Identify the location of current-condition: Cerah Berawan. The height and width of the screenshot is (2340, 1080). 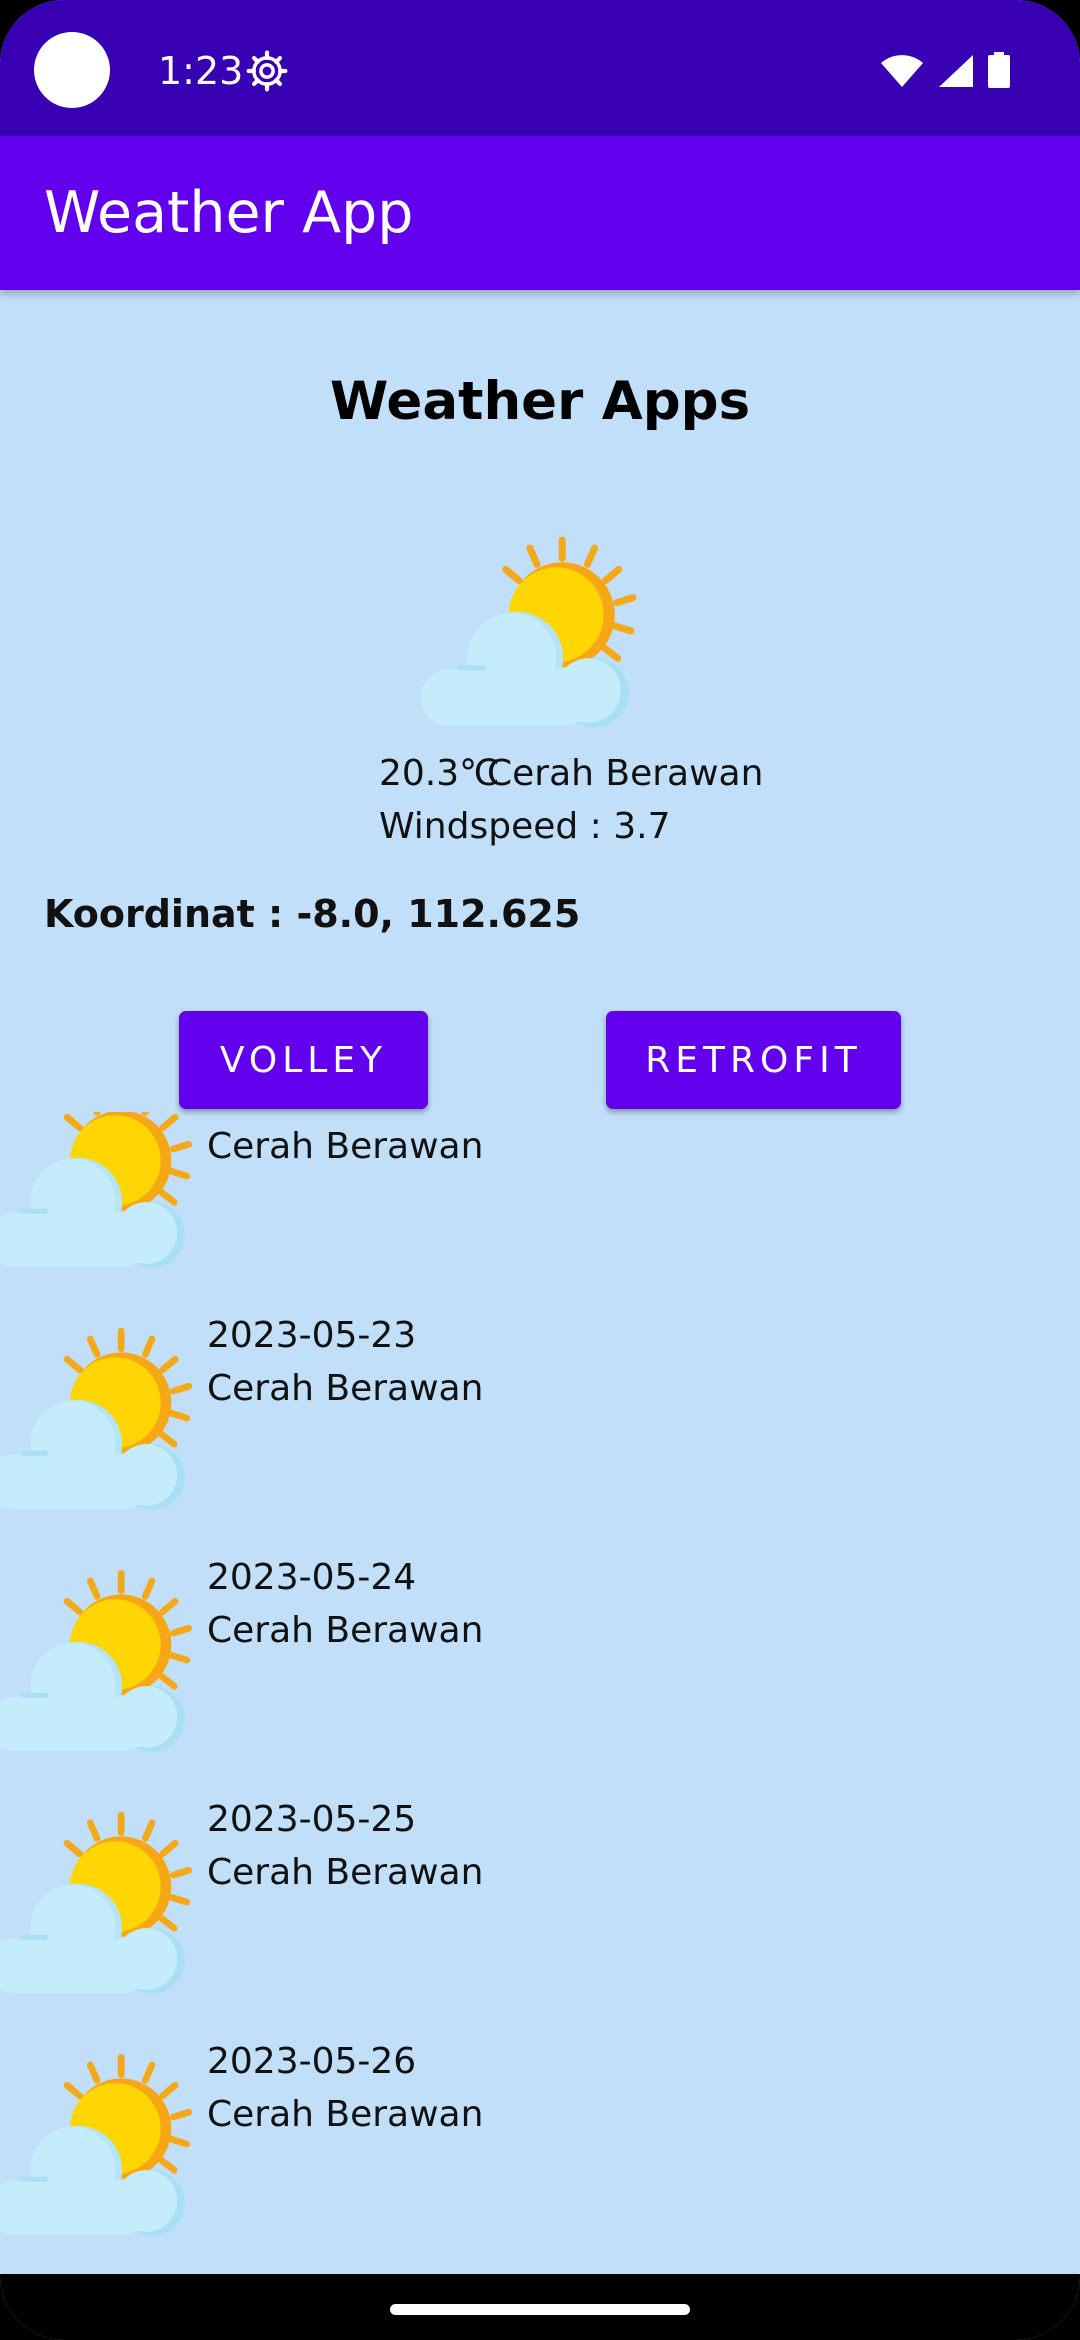
(625, 773).